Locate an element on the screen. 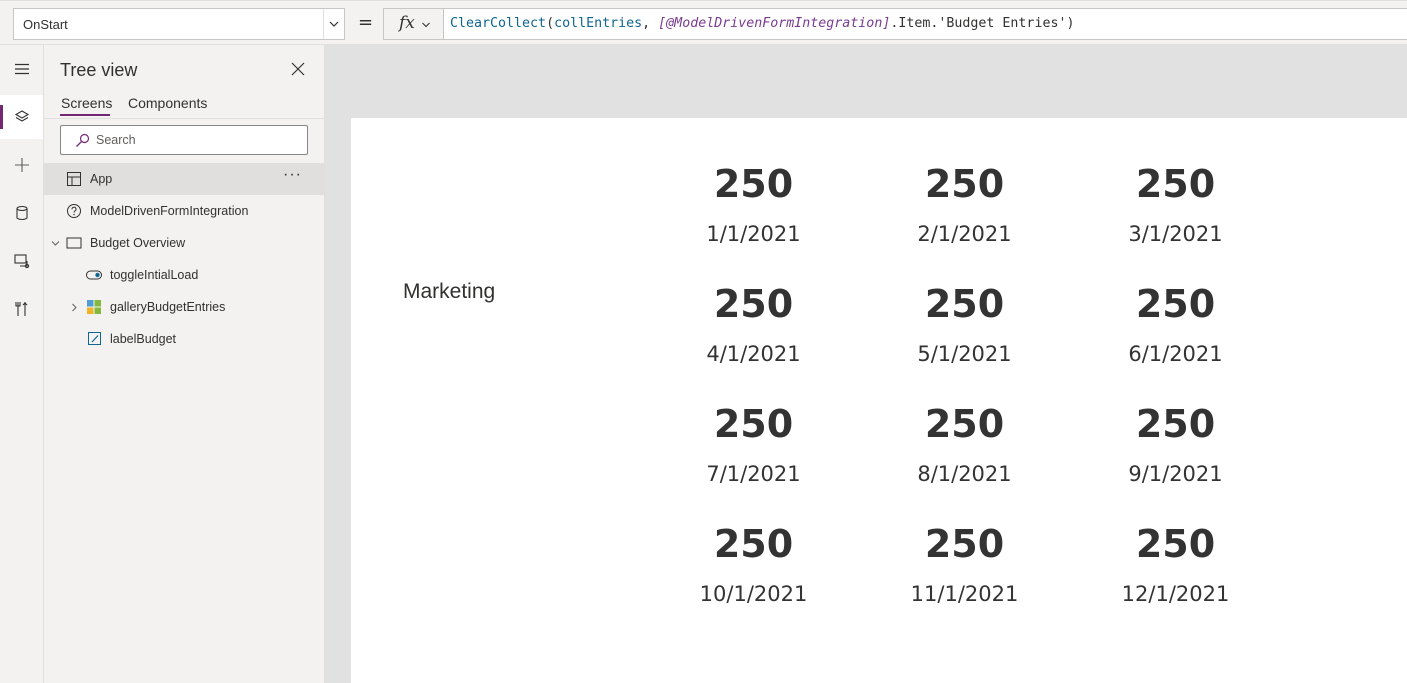 Image resolution: width=1407 pixels, height=683 pixels. tree-node-label: galleryBudgetEntries is located at coordinates (168, 307).